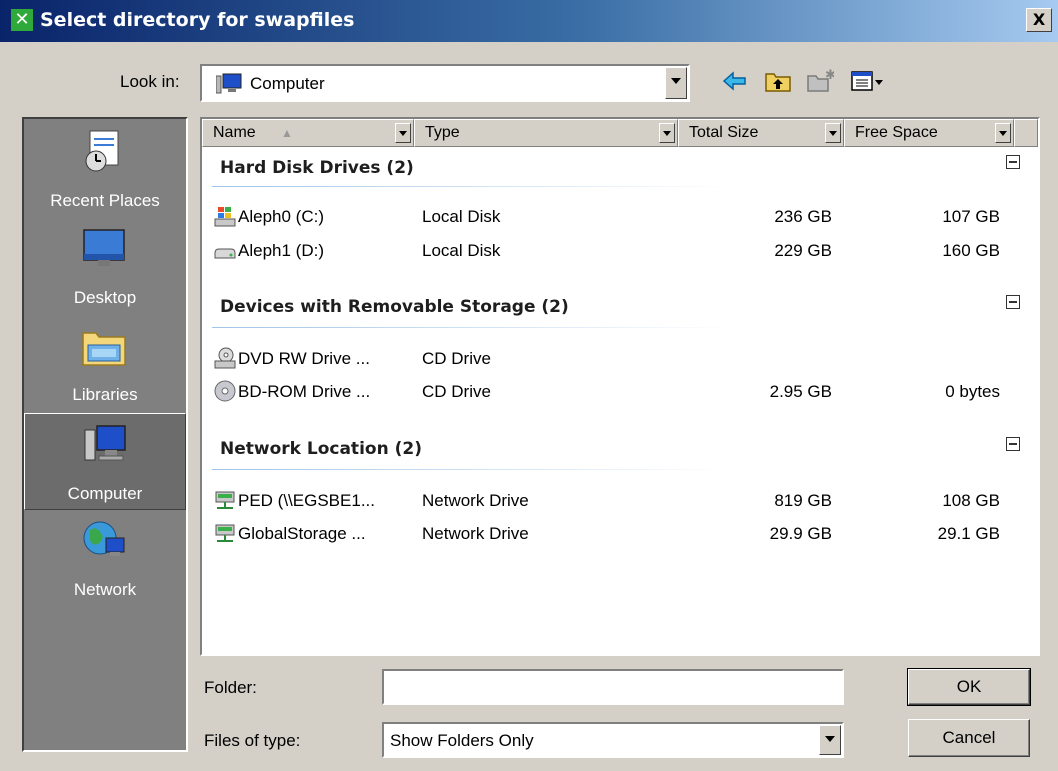 Image resolution: width=1058 pixels, height=771 pixels. What do you see at coordinates (105, 394) in the screenshot?
I see `place-label: Libraries` at bounding box center [105, 394].